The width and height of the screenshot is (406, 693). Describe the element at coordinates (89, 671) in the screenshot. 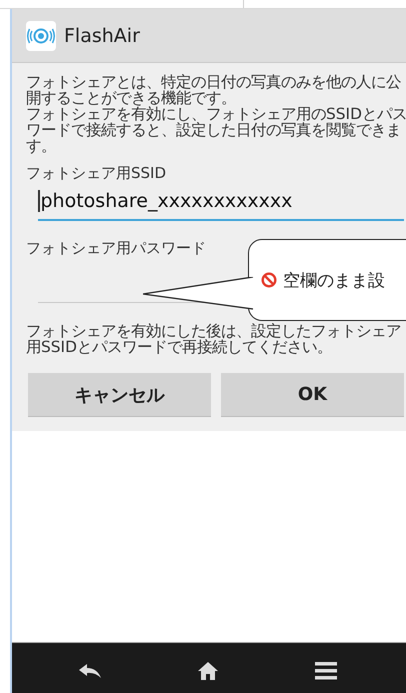

I see `back-icon` at that location.